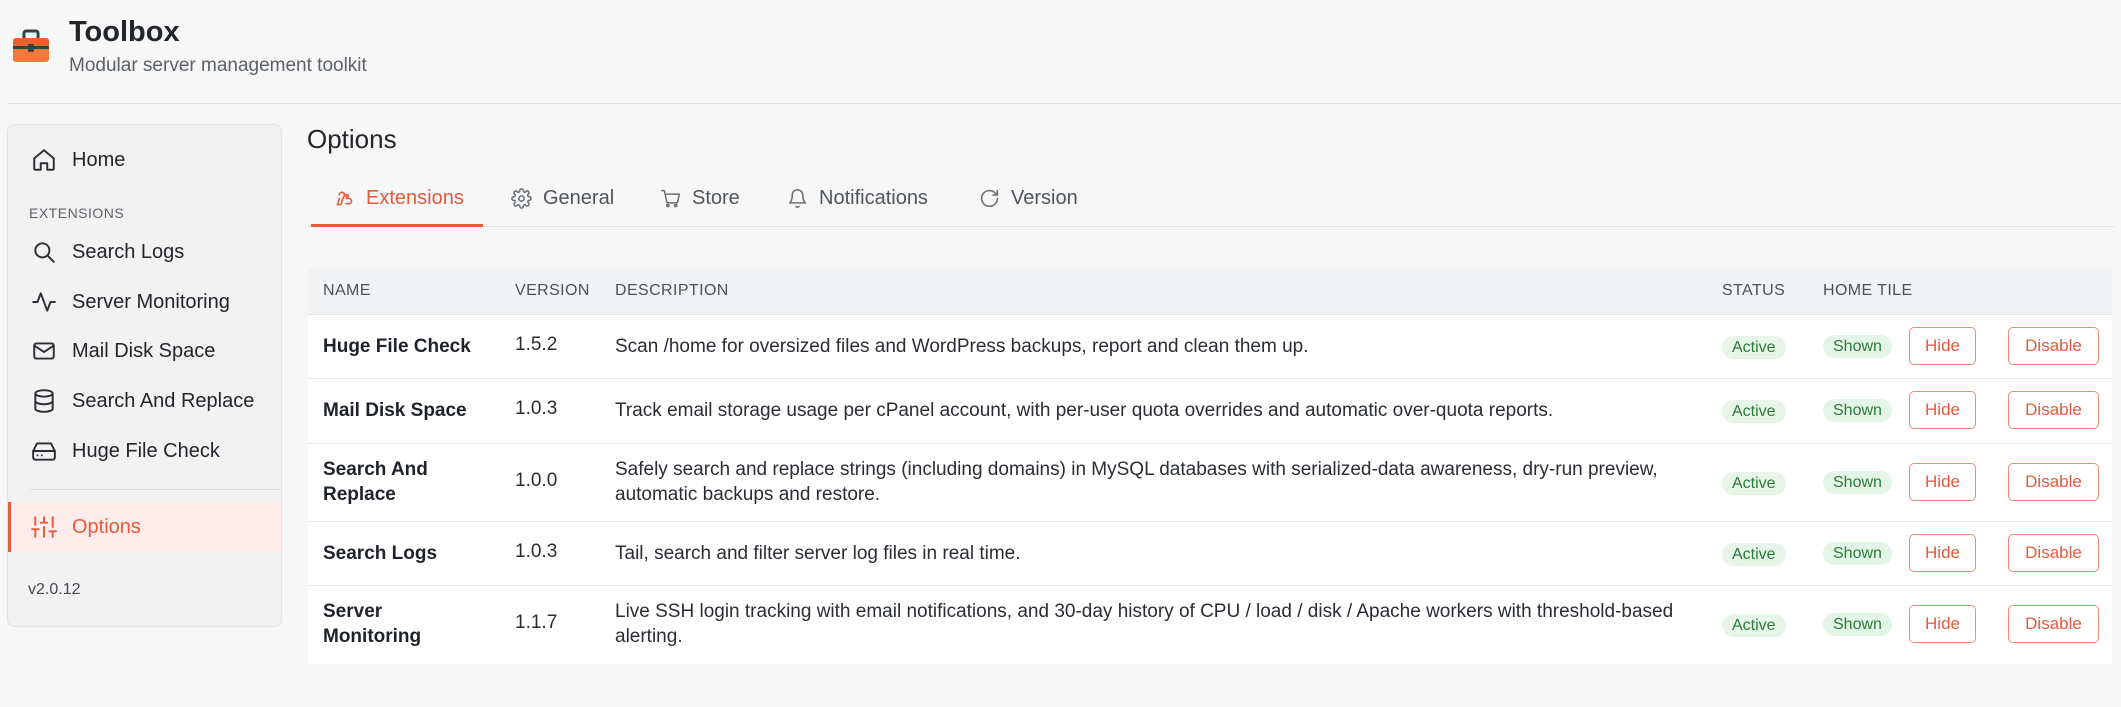  What do you see at coordinates (1868, 290) in the screenshot?
I see `column-header-home-tile: HOME TILE` at bounding box center [1868, 290].